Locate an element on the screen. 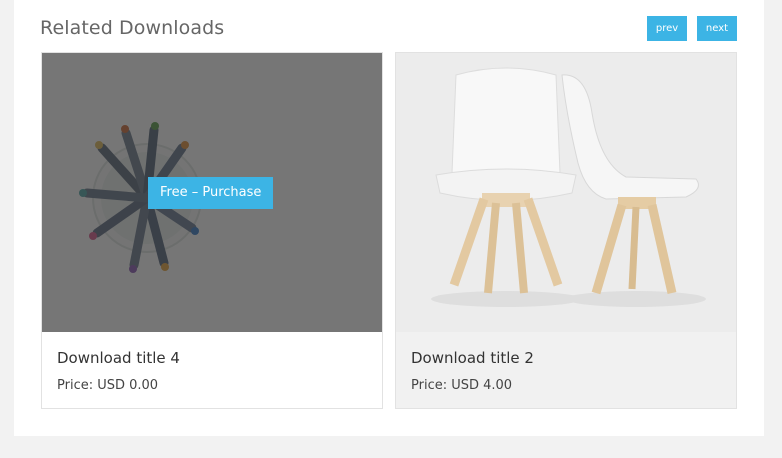 This screenshot has height=458, width=782. section-title: Related Downloads is located at coordinates (132, 28).